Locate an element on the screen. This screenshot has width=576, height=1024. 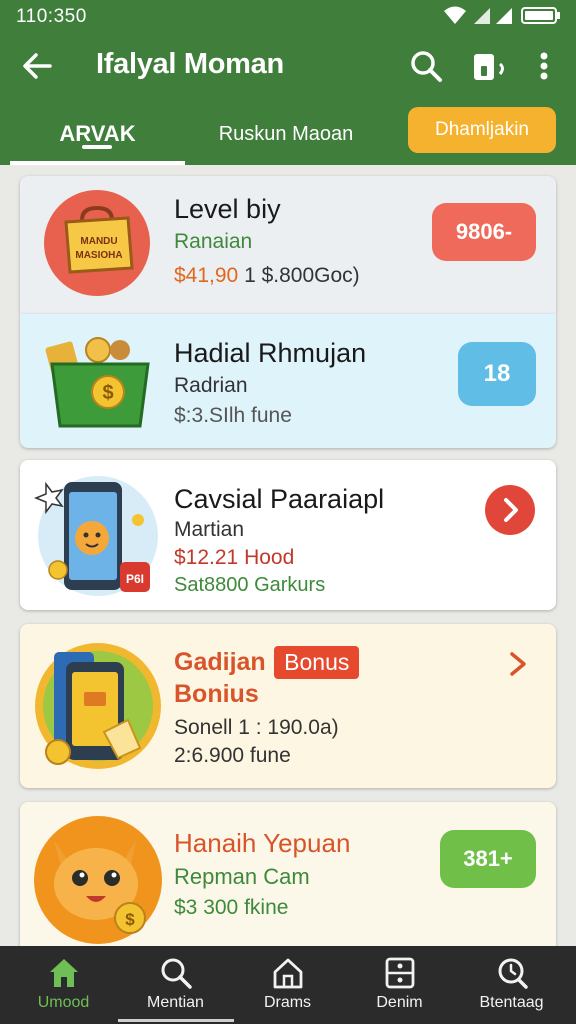
card-subtitle: Ranaian is located at coordinates (213, 241).